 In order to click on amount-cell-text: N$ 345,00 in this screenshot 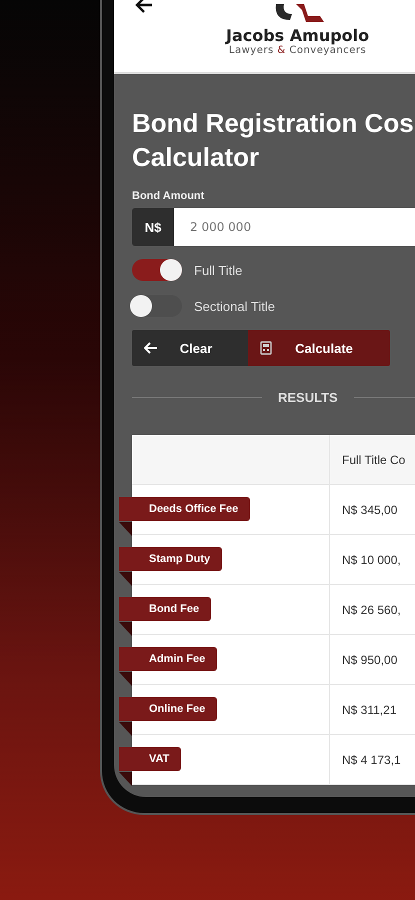, I will do `click(369, 510)`.